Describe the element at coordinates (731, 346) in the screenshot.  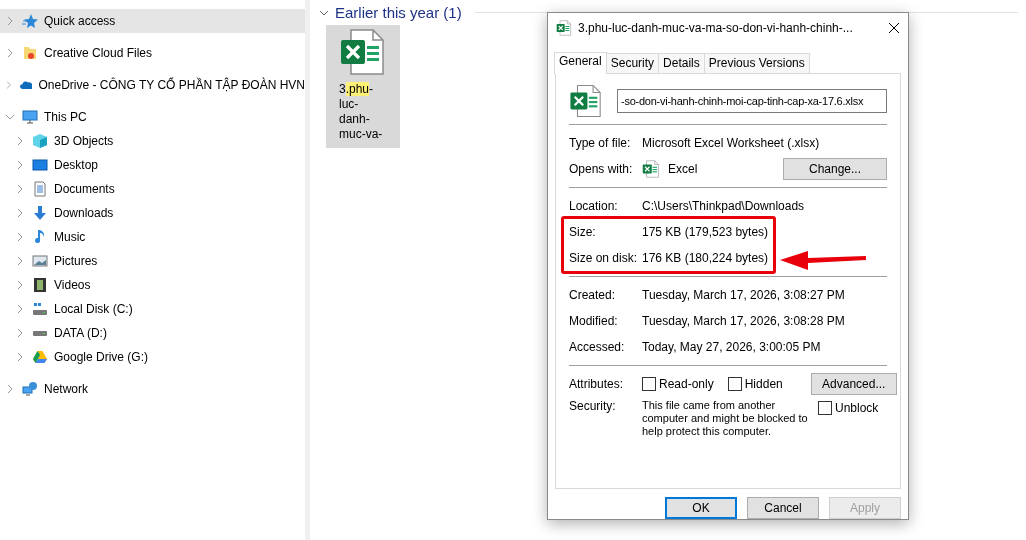
I see `property-value: Today, May 27, 2026, 3:00:05 PM` at that location.